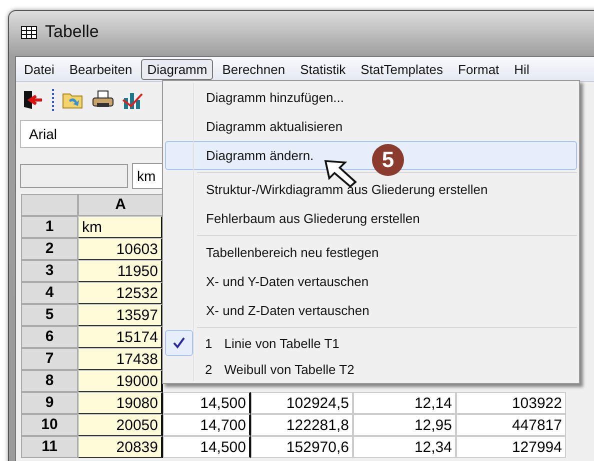 The width and height of the screenshot is (594, 461). I want to click on table-cell: 152970,6, so click(302, 447).